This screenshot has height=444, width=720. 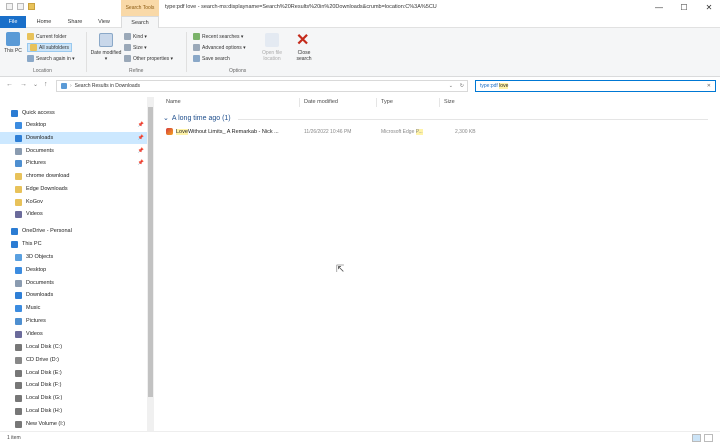 I want to click on sidebar-item: Downloads 📌, so click(x=76, y=138).